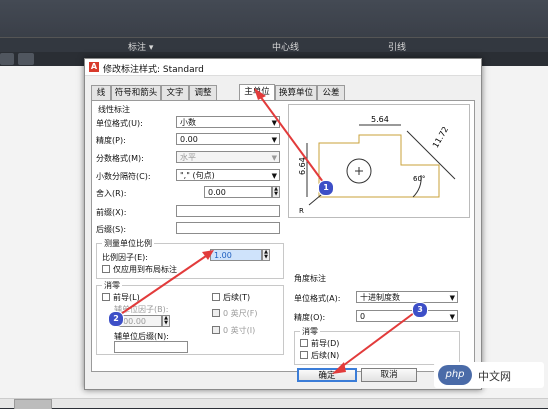 Image resolution: width=548 pixels, height=409 pixels. I want to click on feet-label: 0 英尺(F), so click(240, 313).